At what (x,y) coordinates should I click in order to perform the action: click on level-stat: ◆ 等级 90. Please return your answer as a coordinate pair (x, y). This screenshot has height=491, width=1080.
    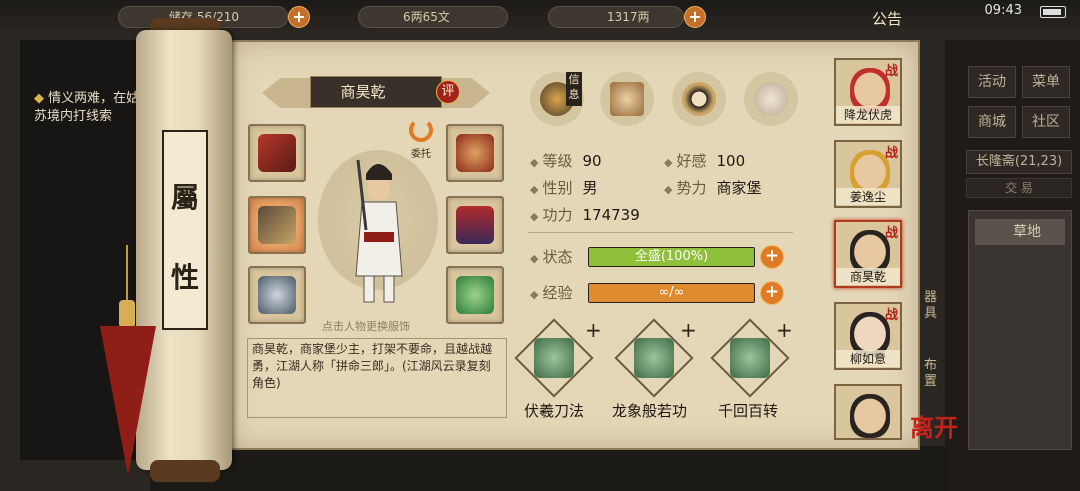
    Looking at the image, I should click on (566, 161).